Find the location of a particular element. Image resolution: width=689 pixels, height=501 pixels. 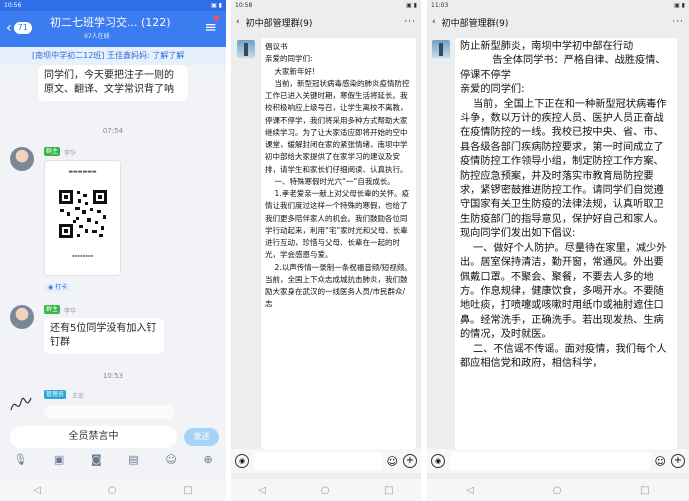

status-time: 10:58 is located at coordinates (244, 5).